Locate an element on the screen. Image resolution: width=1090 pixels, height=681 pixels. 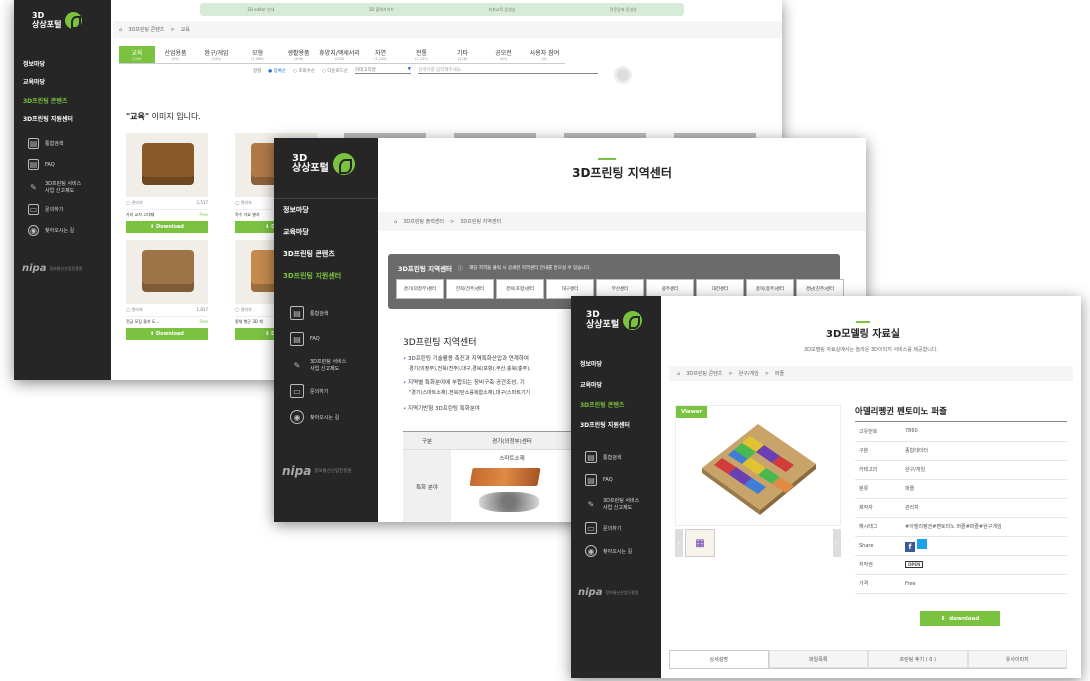
twitter-icon is located at coordinates (921, 544).